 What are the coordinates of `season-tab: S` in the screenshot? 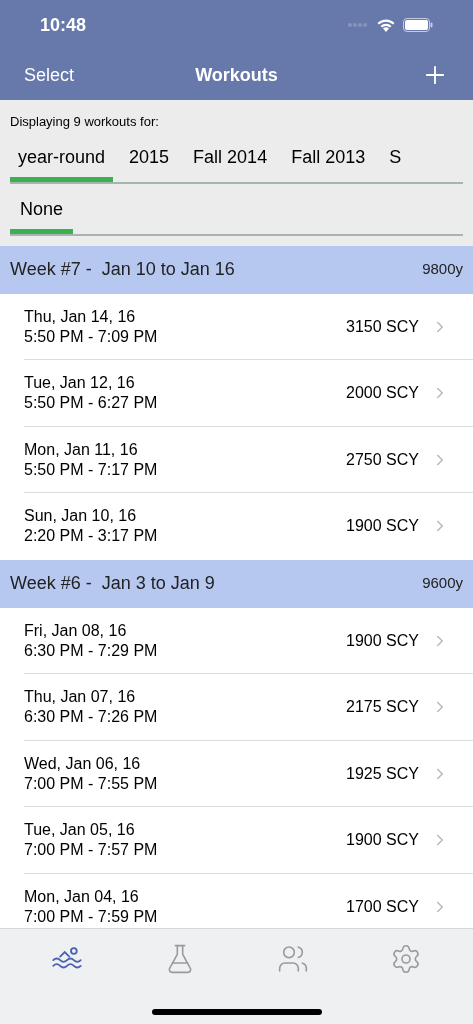 It's located at (395, 160).